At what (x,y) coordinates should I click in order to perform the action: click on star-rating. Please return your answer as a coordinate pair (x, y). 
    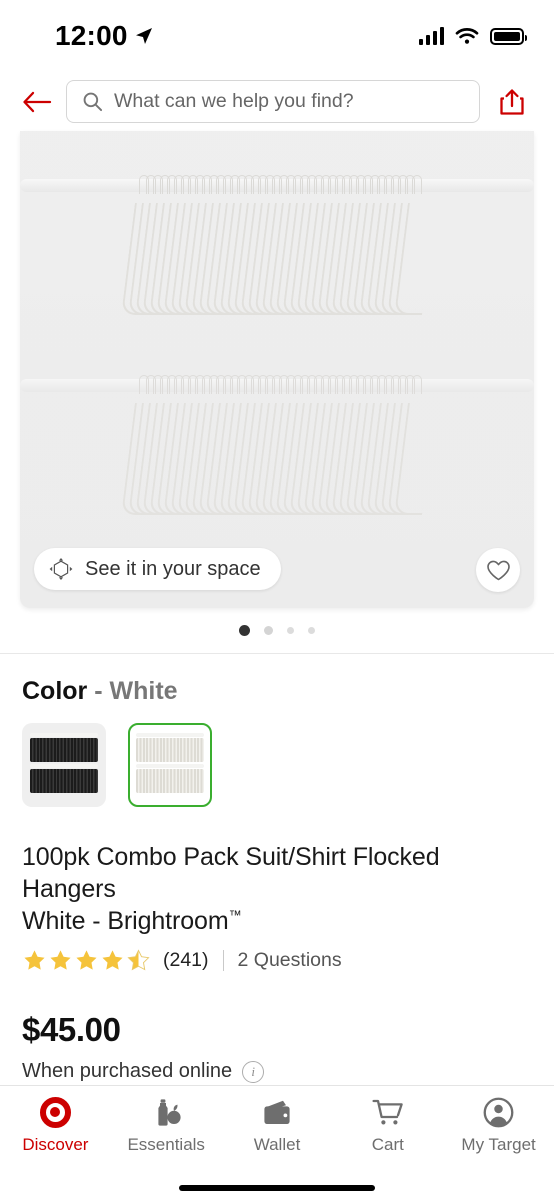
    Looking at the image, I should click on (86, 960).